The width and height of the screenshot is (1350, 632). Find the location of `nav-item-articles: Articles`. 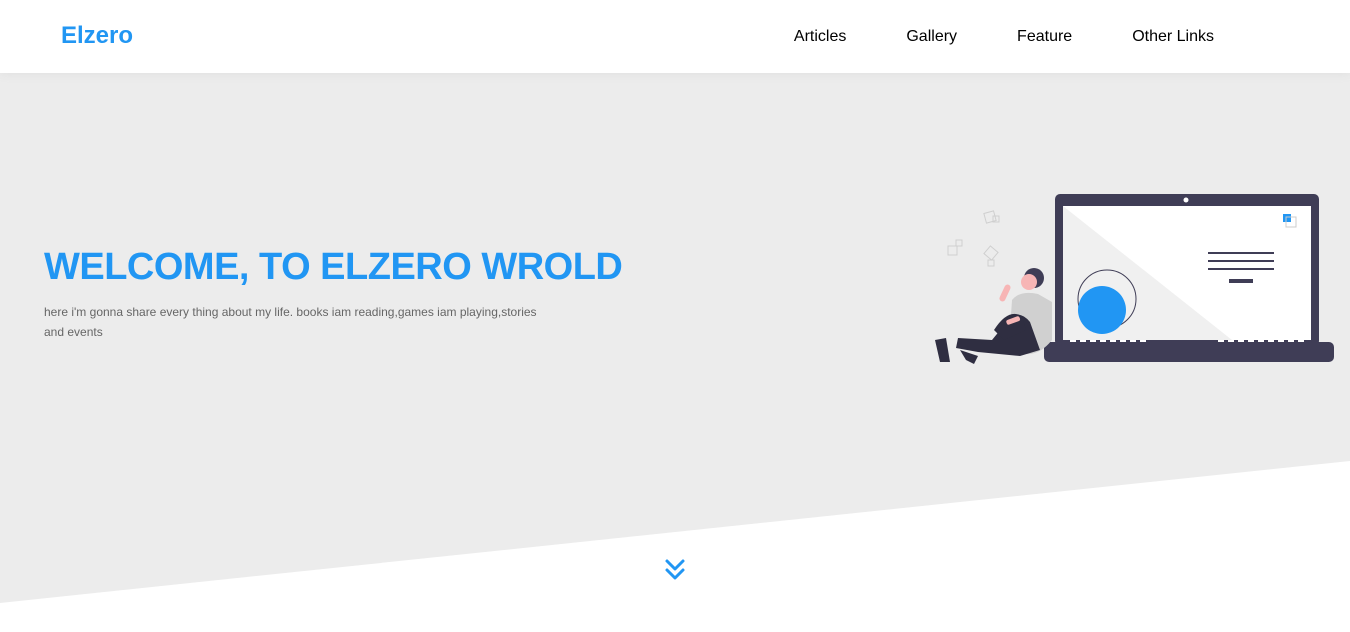

nav-item-articles: Articles is located at coordinates (820, 36).